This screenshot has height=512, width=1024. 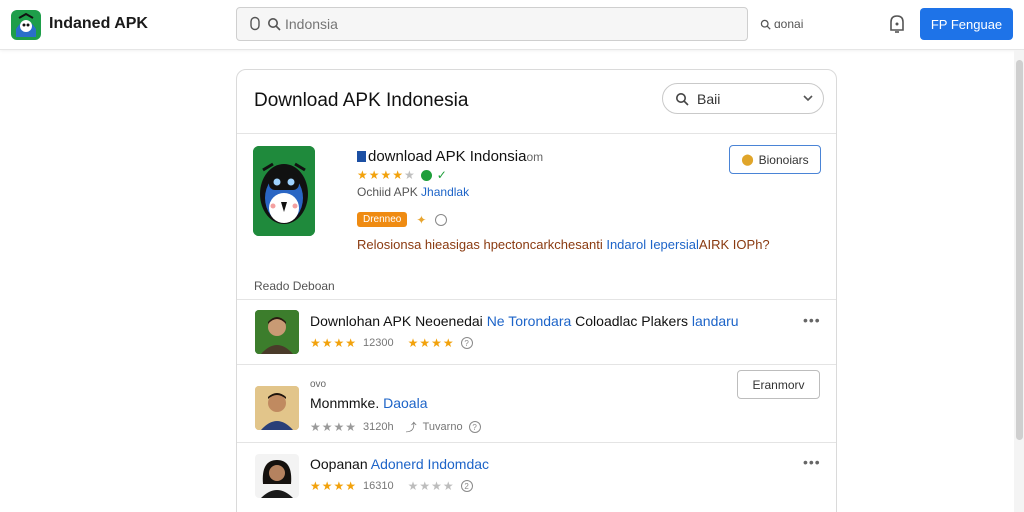 I want to click on download-count: 12300, so click(x=378, y=343).